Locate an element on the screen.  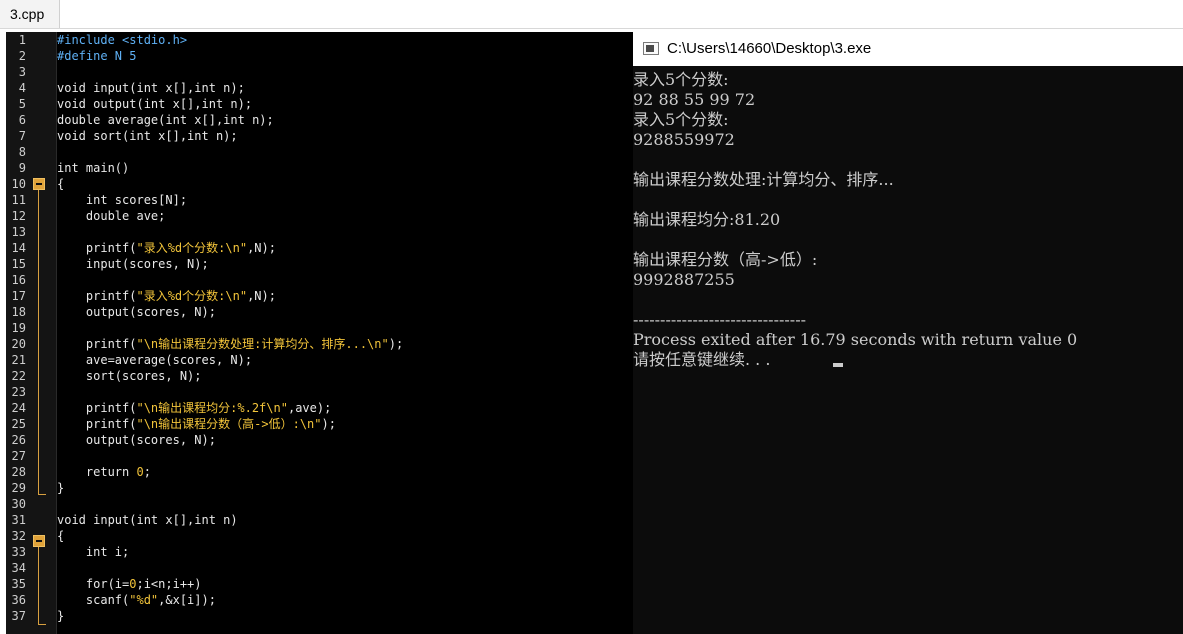
code-token: ,&x[i]); is located at coordinates (187, 600).